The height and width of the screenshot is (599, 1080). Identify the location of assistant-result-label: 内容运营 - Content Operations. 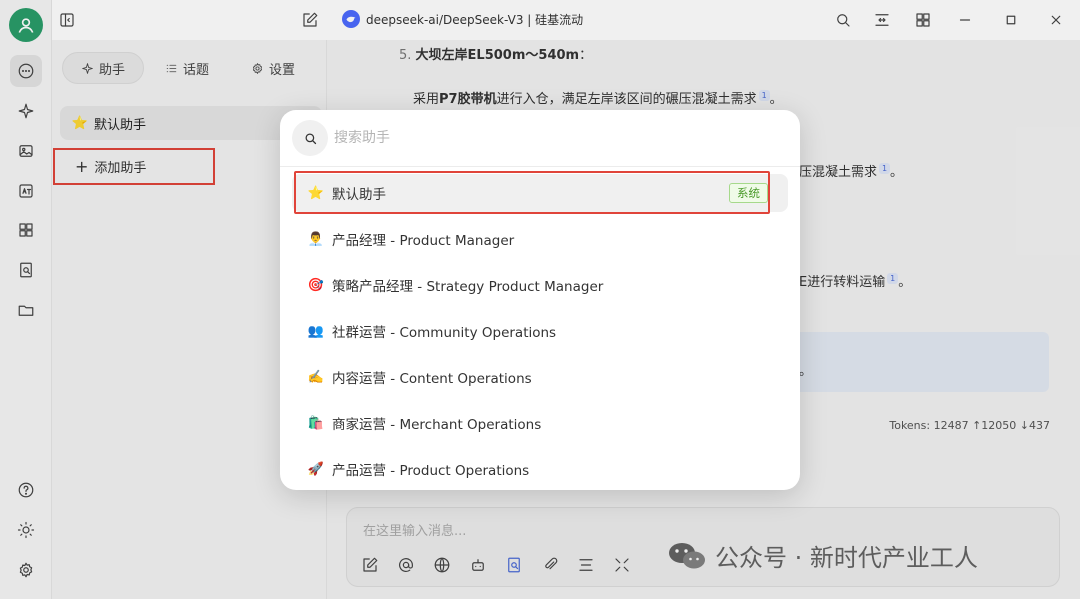
(432, 379).